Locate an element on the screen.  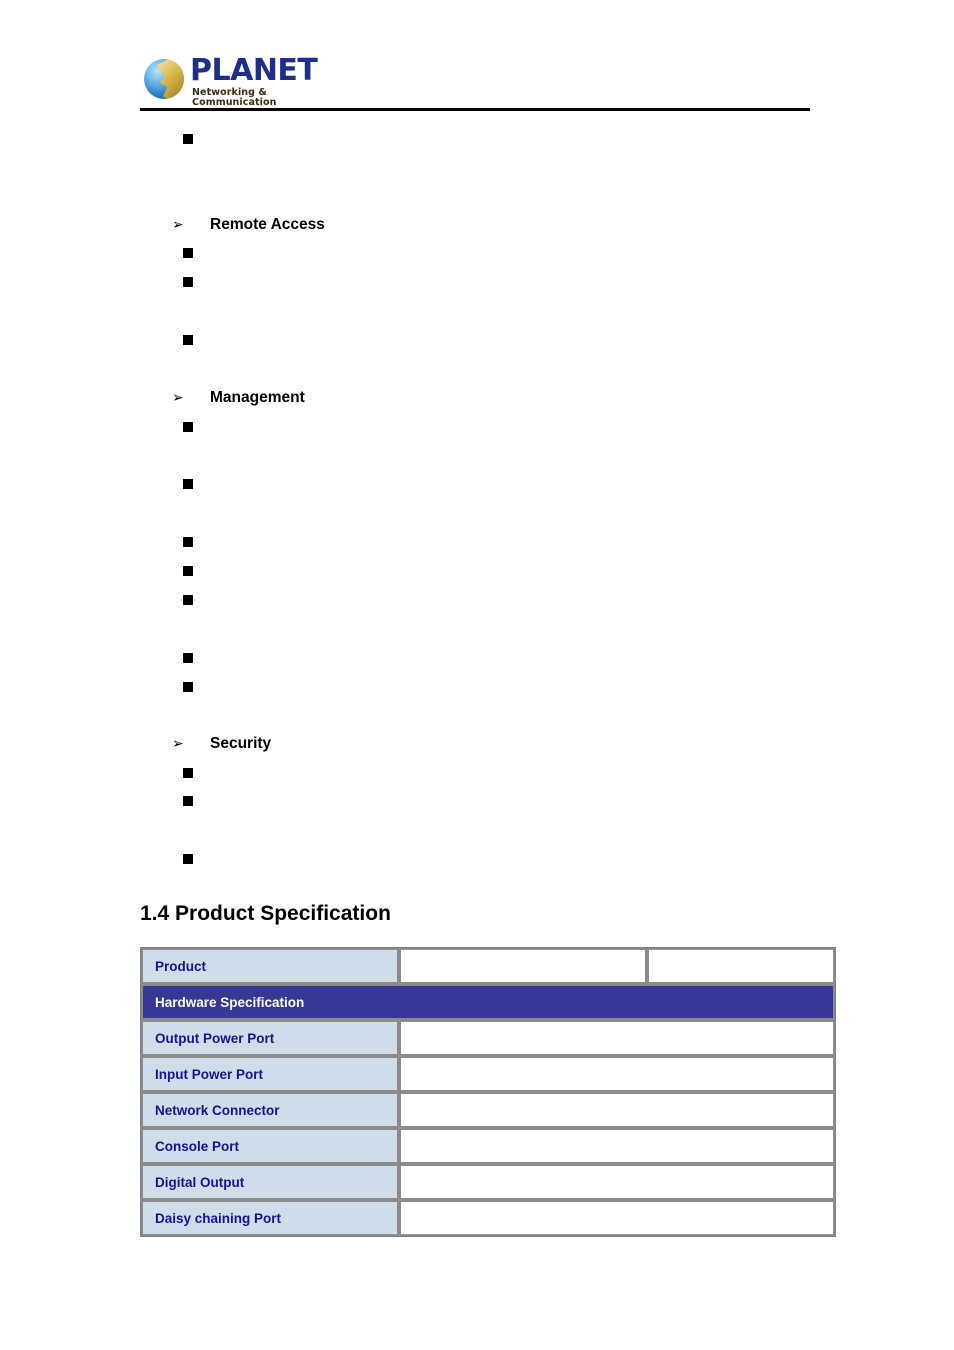
group-heading-remote-access: Remote Access is located at coordinates (267, 224).